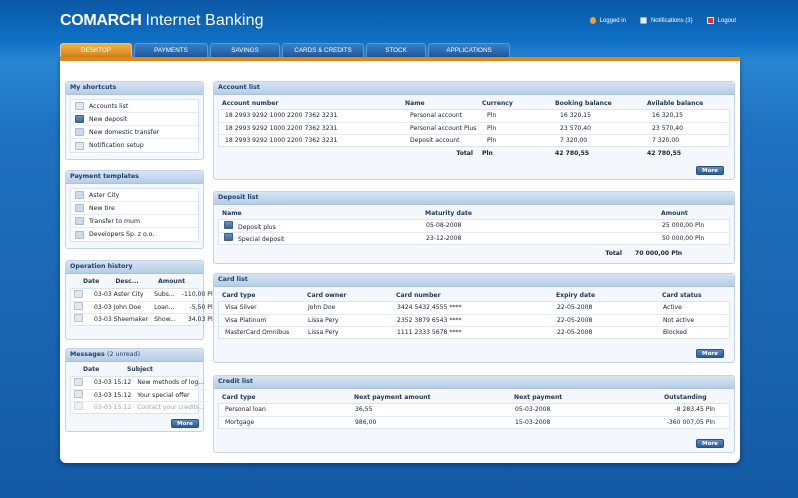 The image size is (798, 498). What do you see at coordinates (533, 410) in the screenshot?
I see `credit-next-payment: 05-03-2008` at bounding box center [533, 410].